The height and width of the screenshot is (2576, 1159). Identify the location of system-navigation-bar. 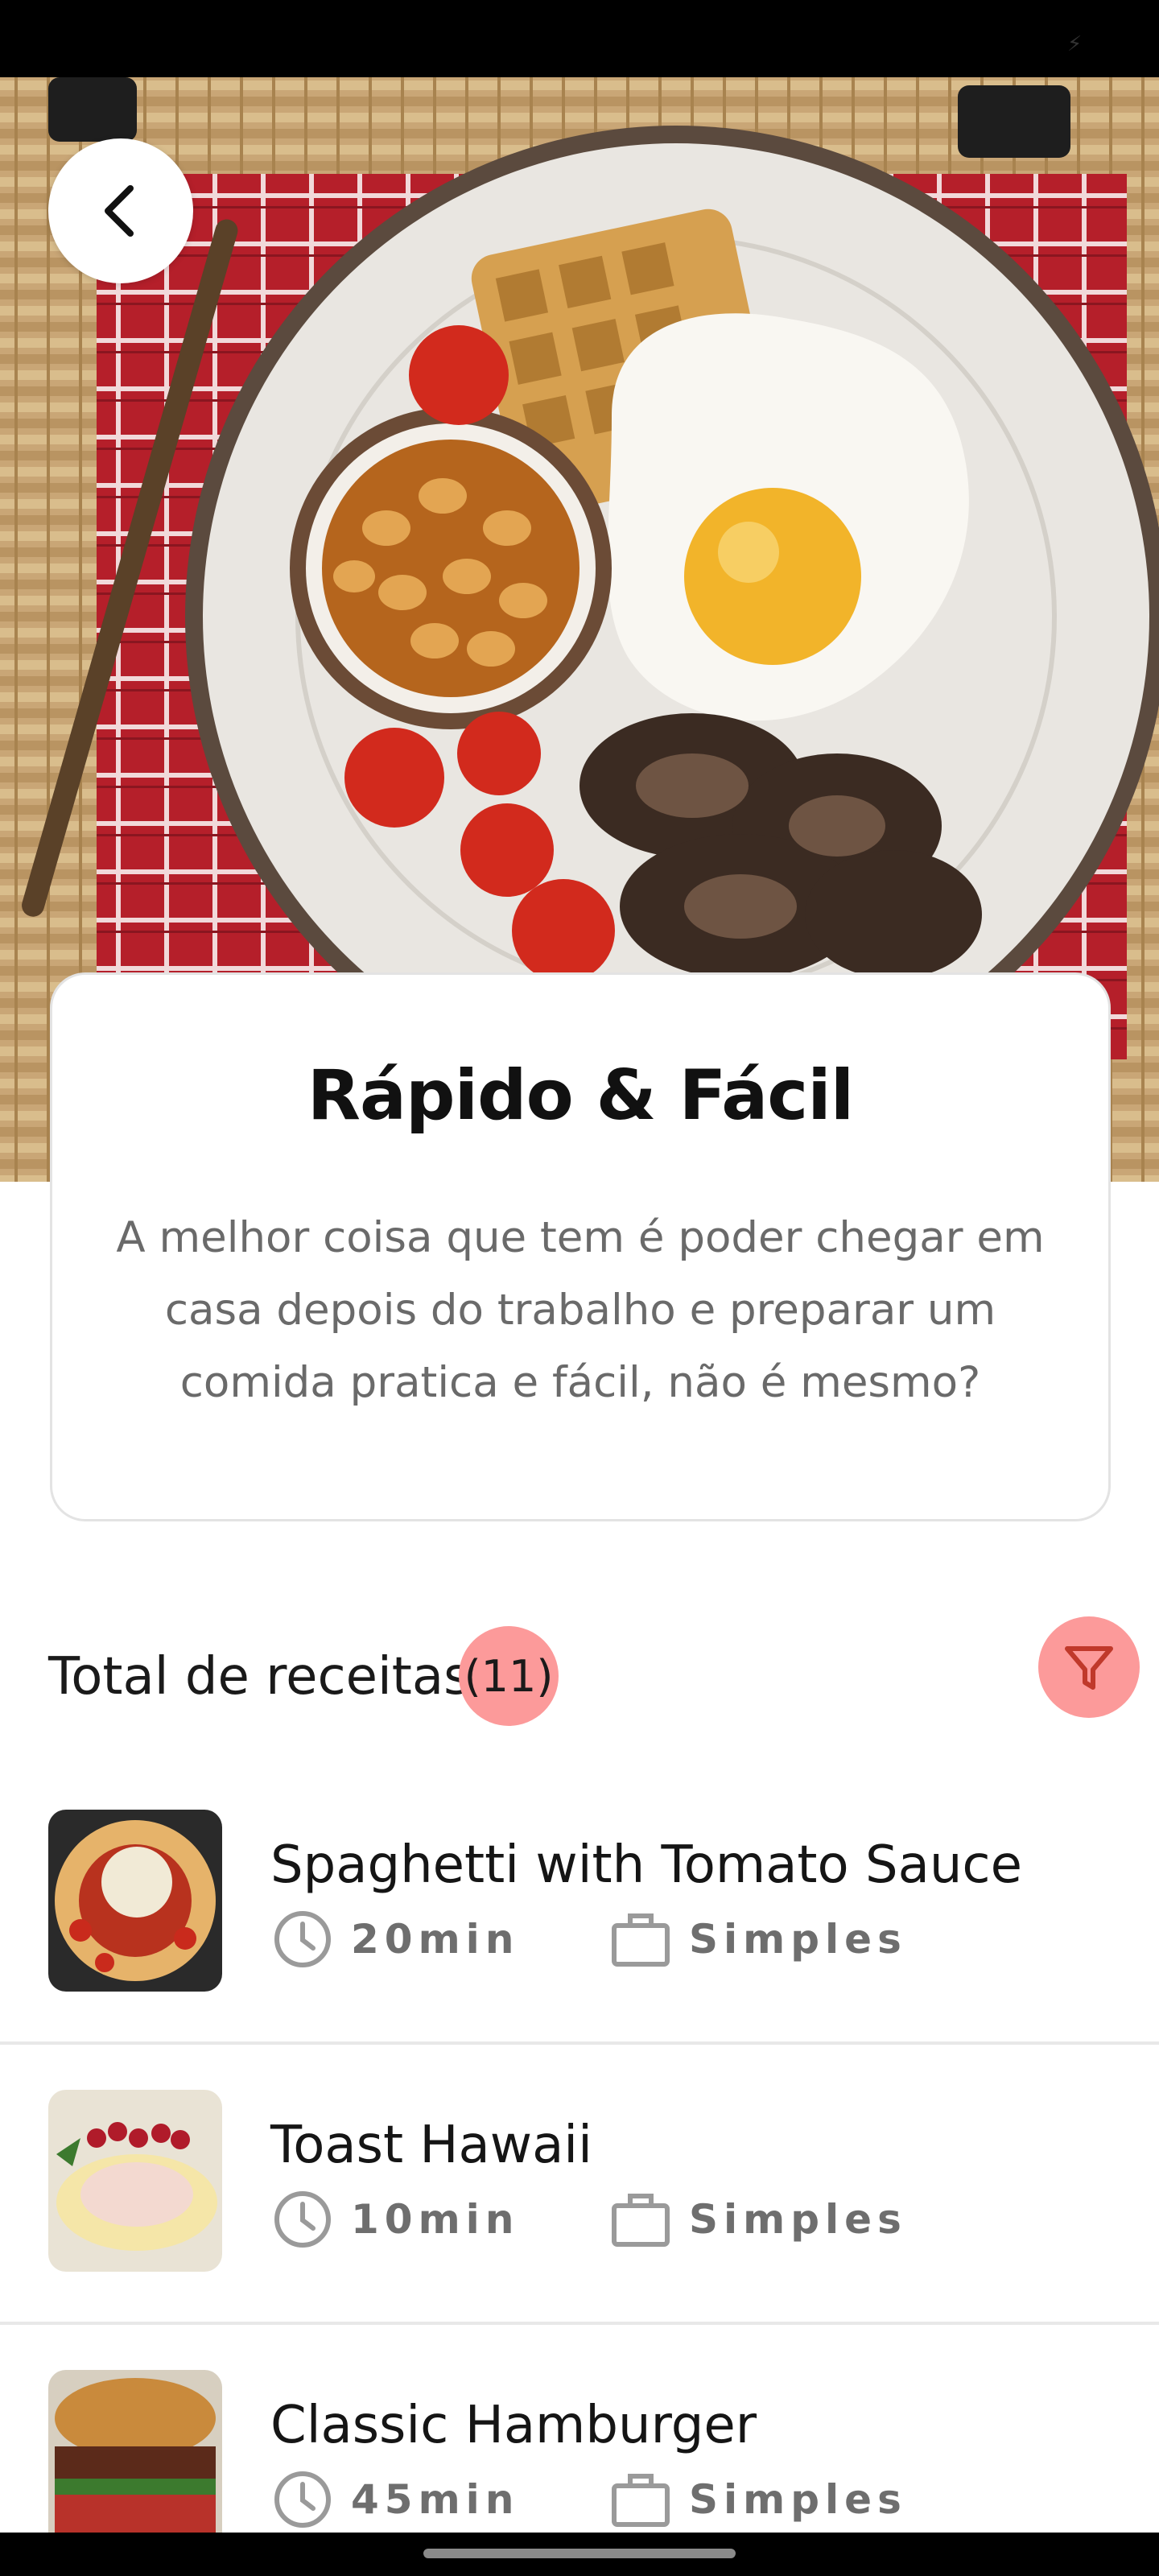
(579, 2554).